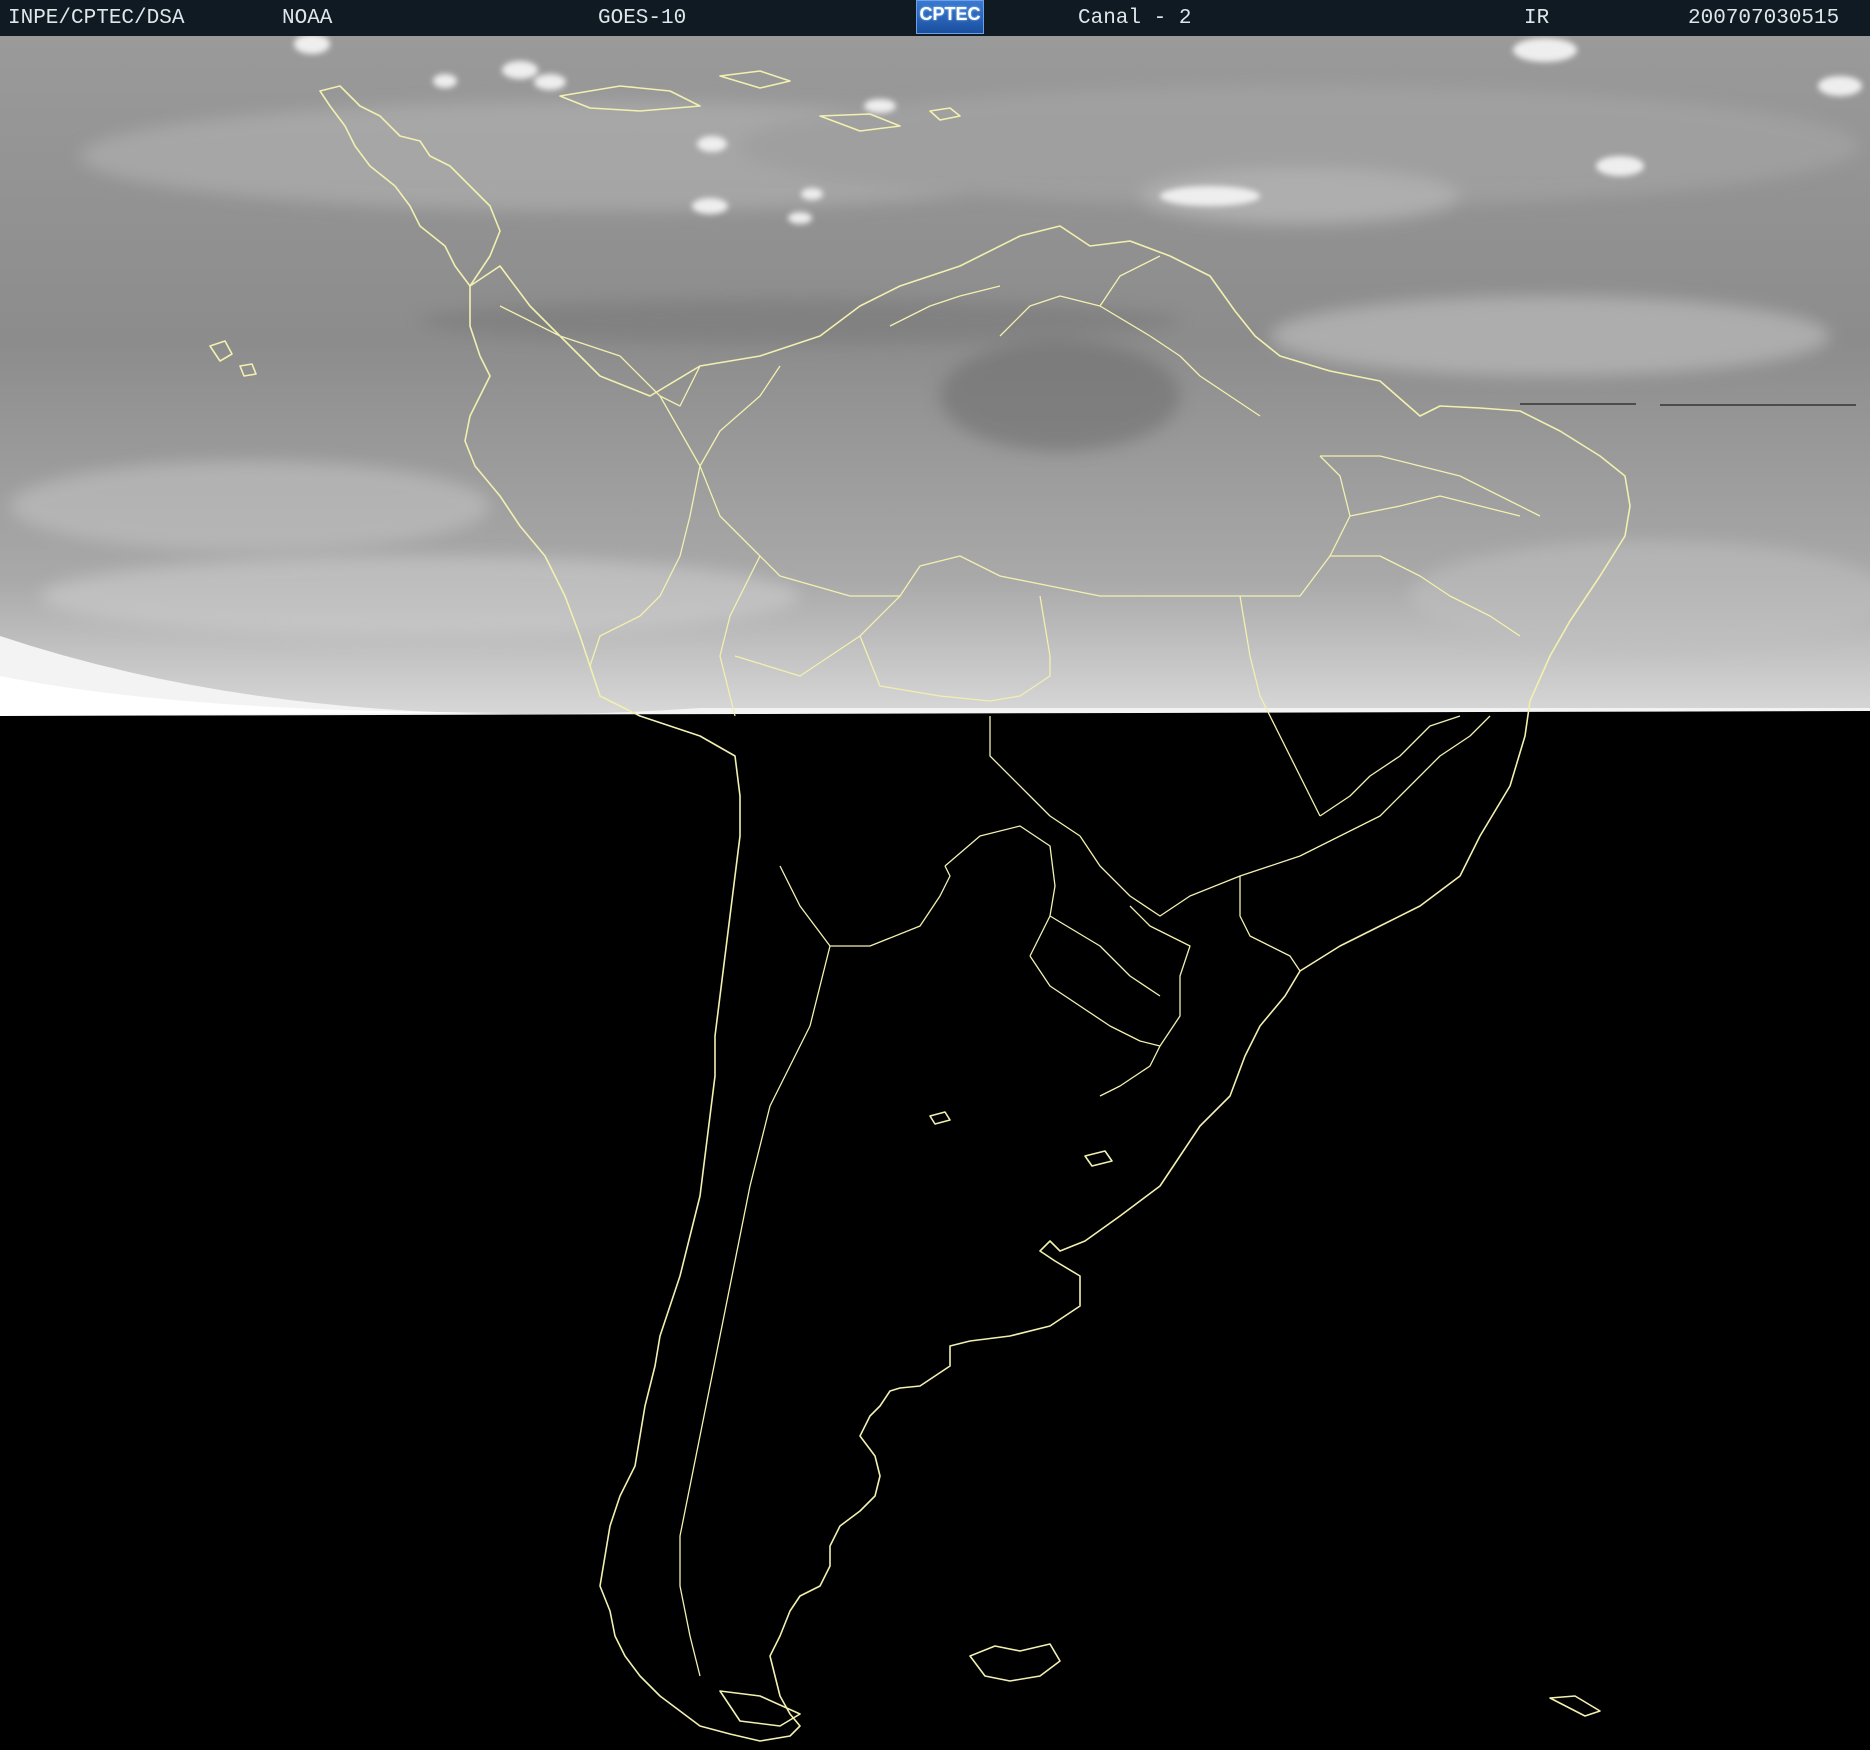  Describe the element at coordinates (1135, 18) in the screenshot. I see `channel-label: Canal - 2` at that location.